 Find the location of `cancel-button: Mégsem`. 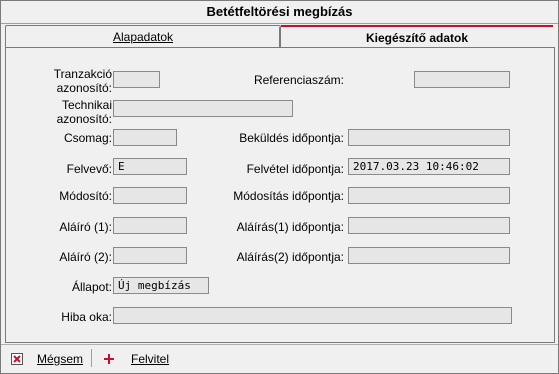

cancel-button: Mégsem is located at coordinates (47, 359).